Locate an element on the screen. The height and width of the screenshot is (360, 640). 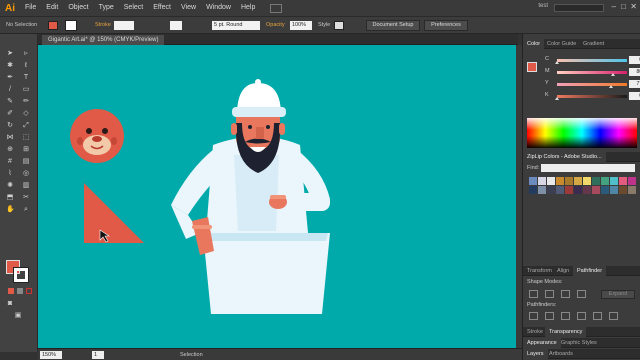
artboard-tool-icon: ⬒ is located at coordinates (10, 198).